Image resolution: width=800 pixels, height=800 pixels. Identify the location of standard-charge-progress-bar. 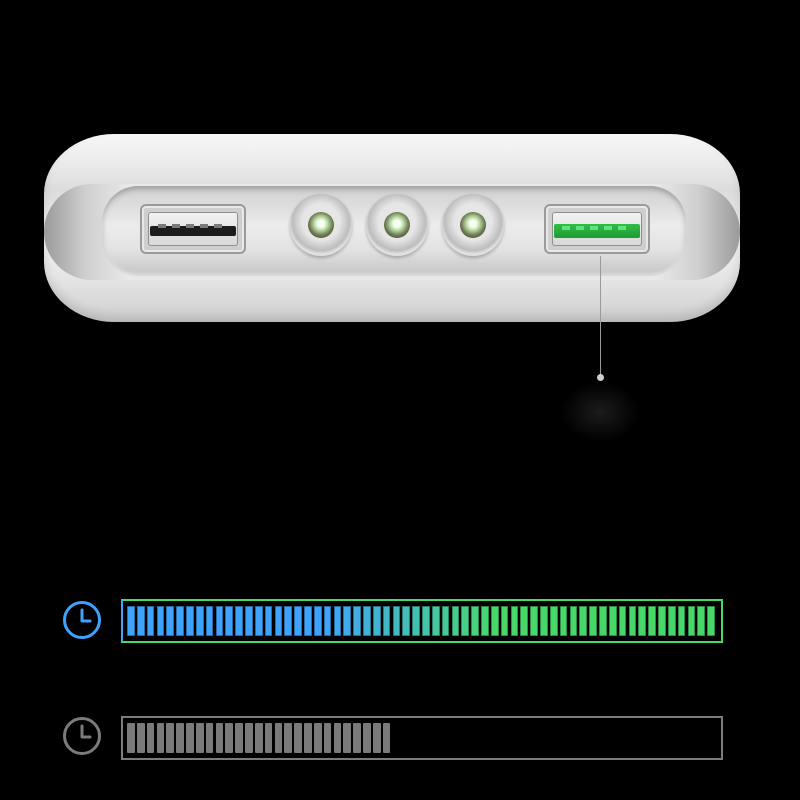
(422, 738).